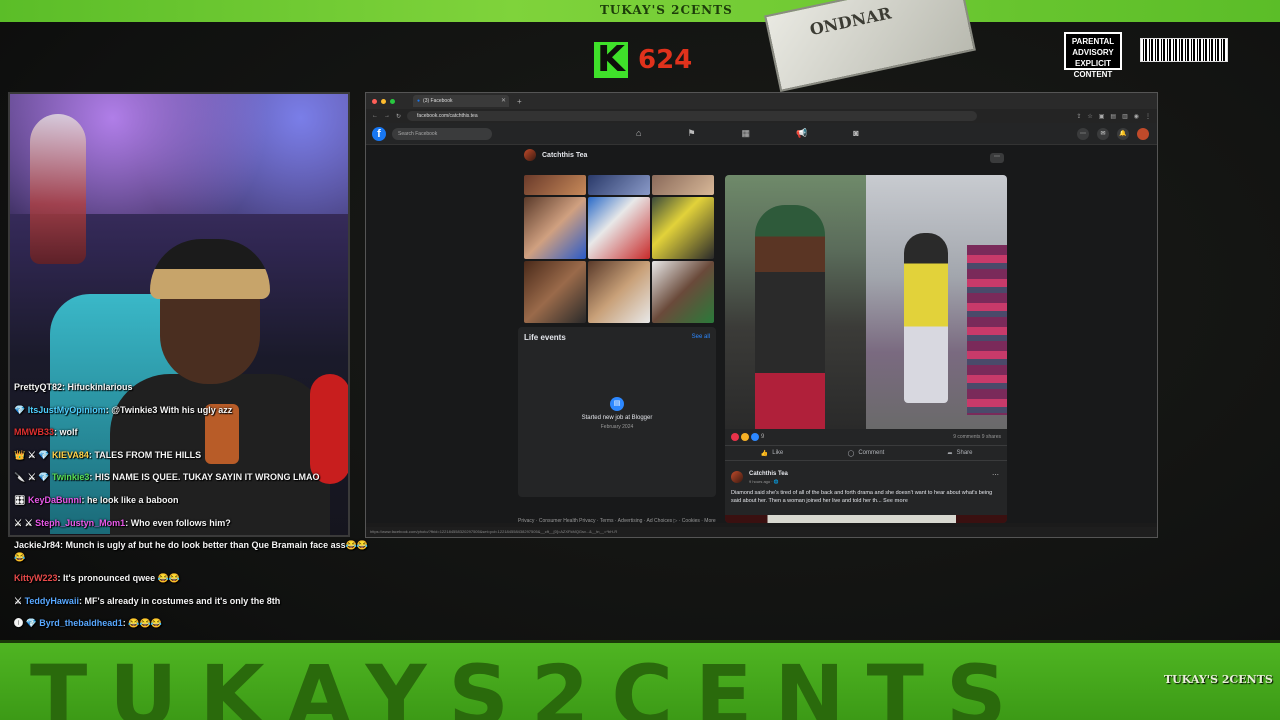 The width and height of the screenshot is (1280, 720). Describe the element at coordinates (1089, 116) in the screenshot. I see `bookmark-star-icon: ☆` at that location.